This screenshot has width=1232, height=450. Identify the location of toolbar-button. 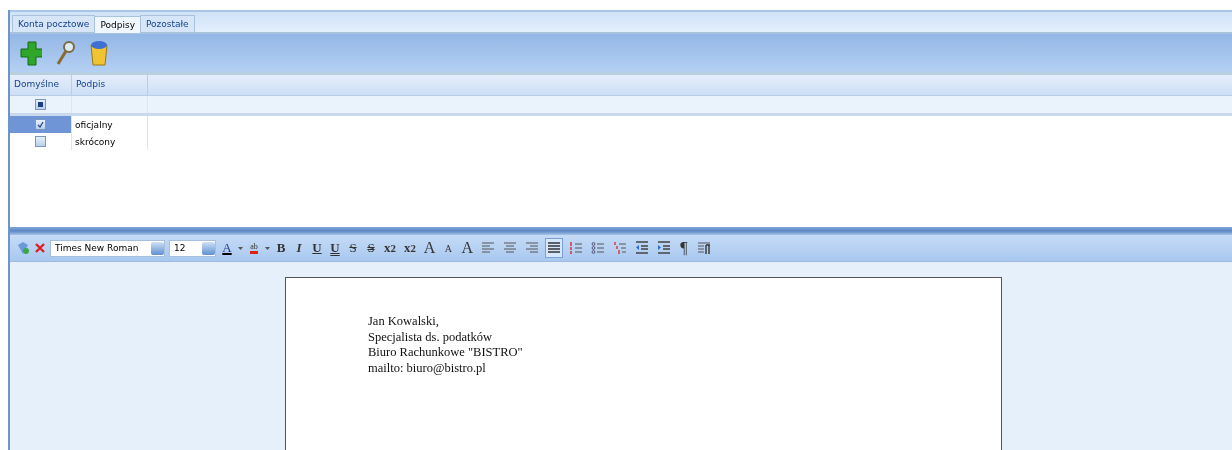
(553, 248).